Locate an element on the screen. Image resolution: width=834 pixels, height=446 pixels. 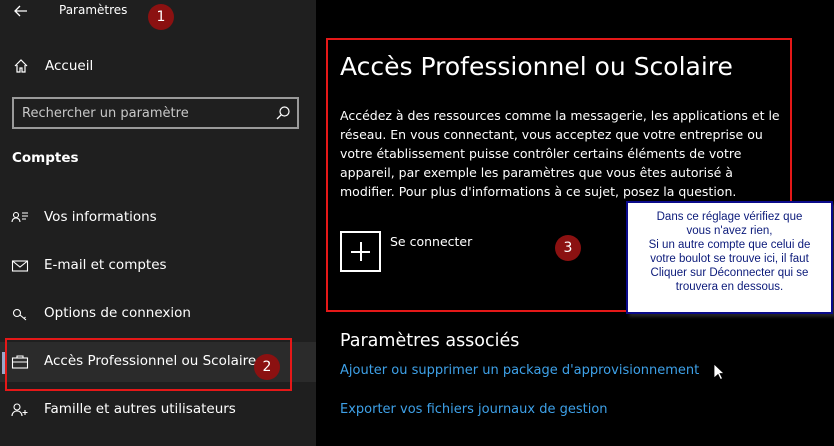
page-title: Accès Professionnel ou Scolaire is located at coordinates (536, 66).